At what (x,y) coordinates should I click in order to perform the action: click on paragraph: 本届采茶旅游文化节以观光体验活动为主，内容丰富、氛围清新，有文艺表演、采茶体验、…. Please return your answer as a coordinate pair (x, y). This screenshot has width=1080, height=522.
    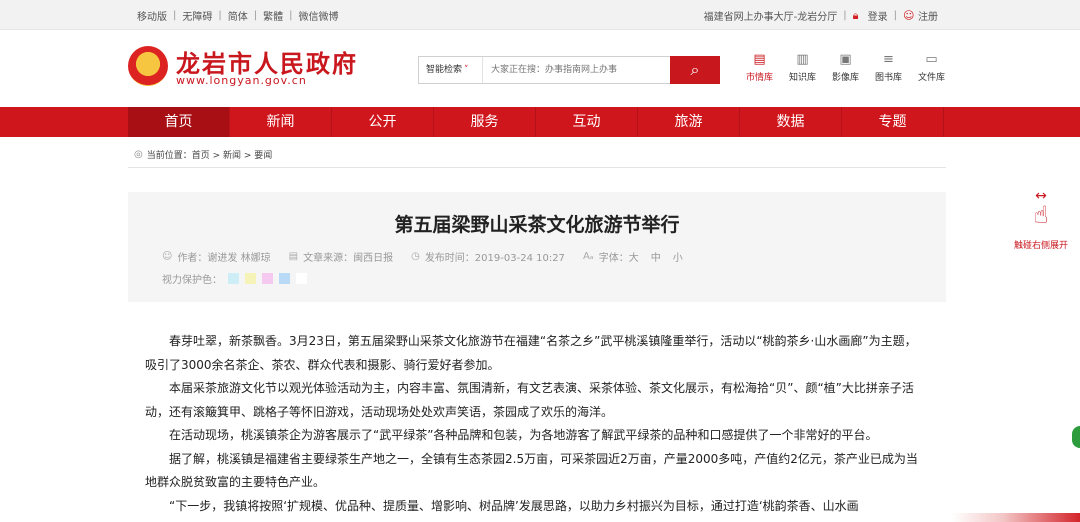
    Looking at the image, I should click on (529, 400).